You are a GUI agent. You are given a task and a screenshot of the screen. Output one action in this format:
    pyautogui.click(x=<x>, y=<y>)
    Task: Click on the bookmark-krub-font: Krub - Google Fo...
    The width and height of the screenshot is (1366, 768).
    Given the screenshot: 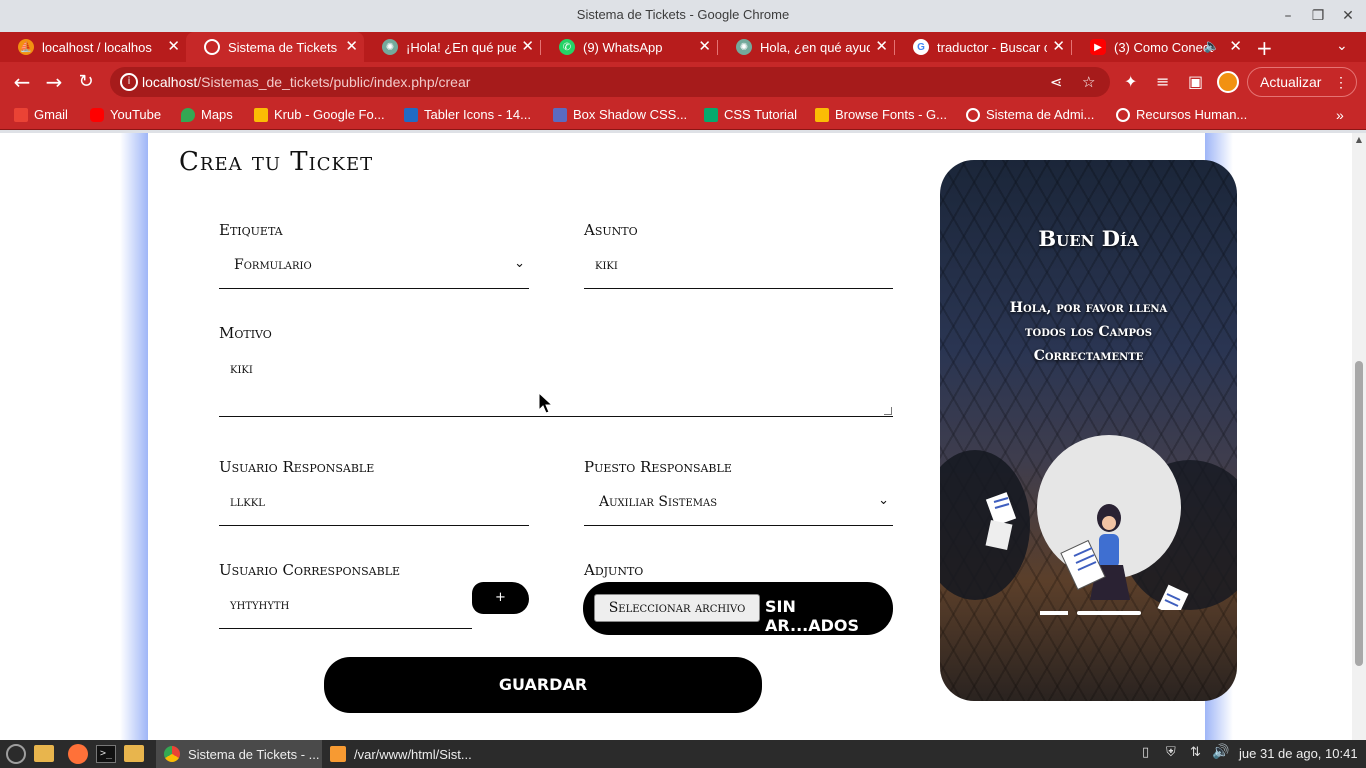 What is the action you would take?
    pyautogui.click(x=319, y=114)
    